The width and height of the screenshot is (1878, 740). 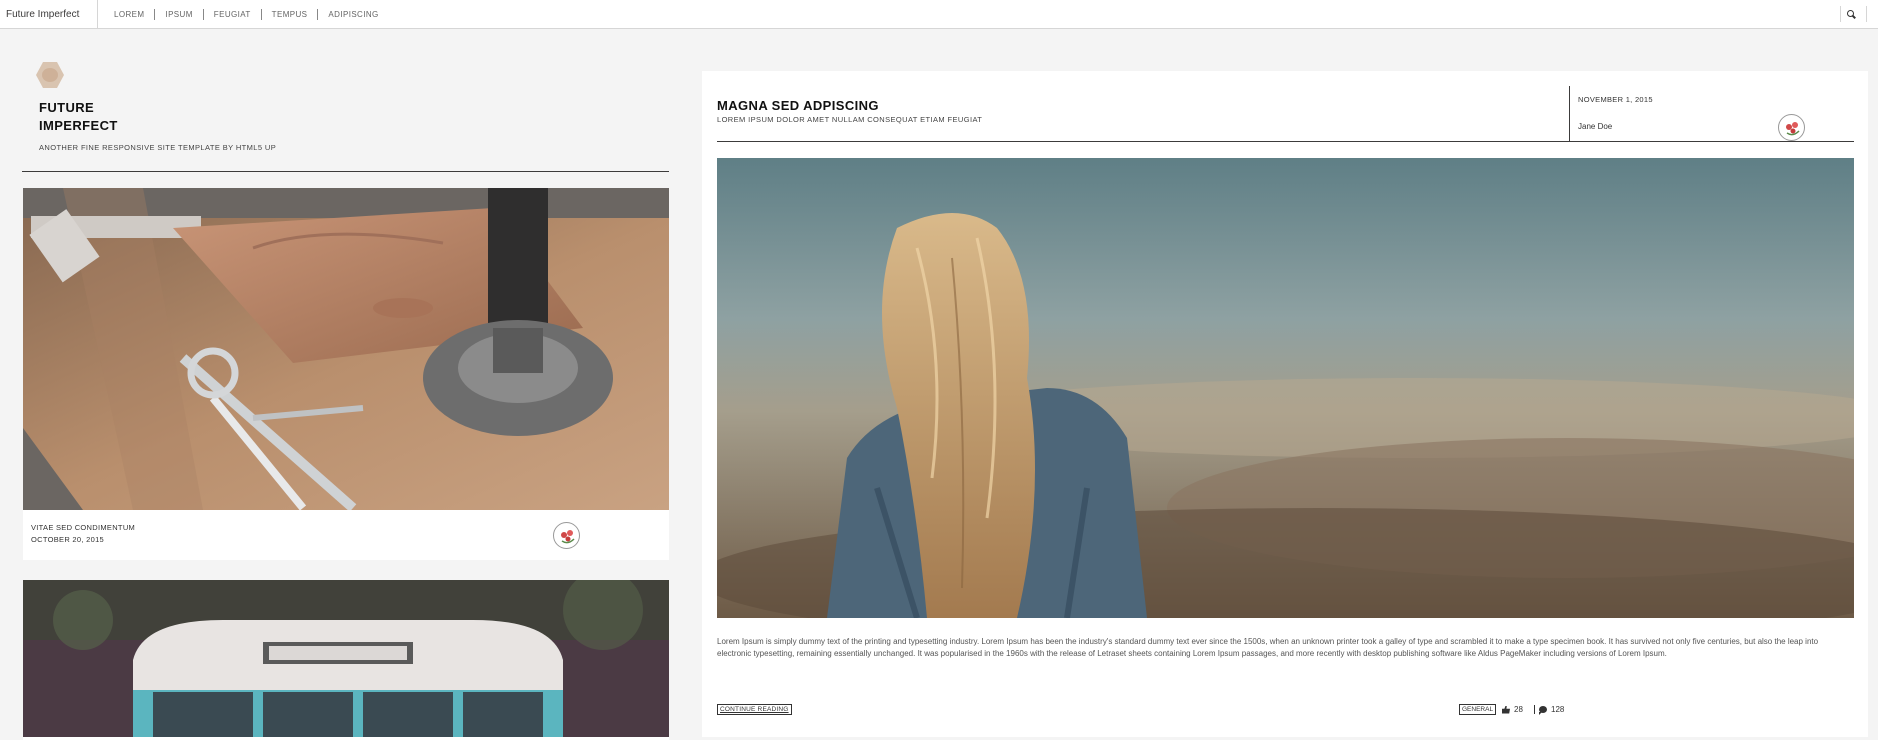 I want to click on likes-count: 28, so click(x=1518, y=709).